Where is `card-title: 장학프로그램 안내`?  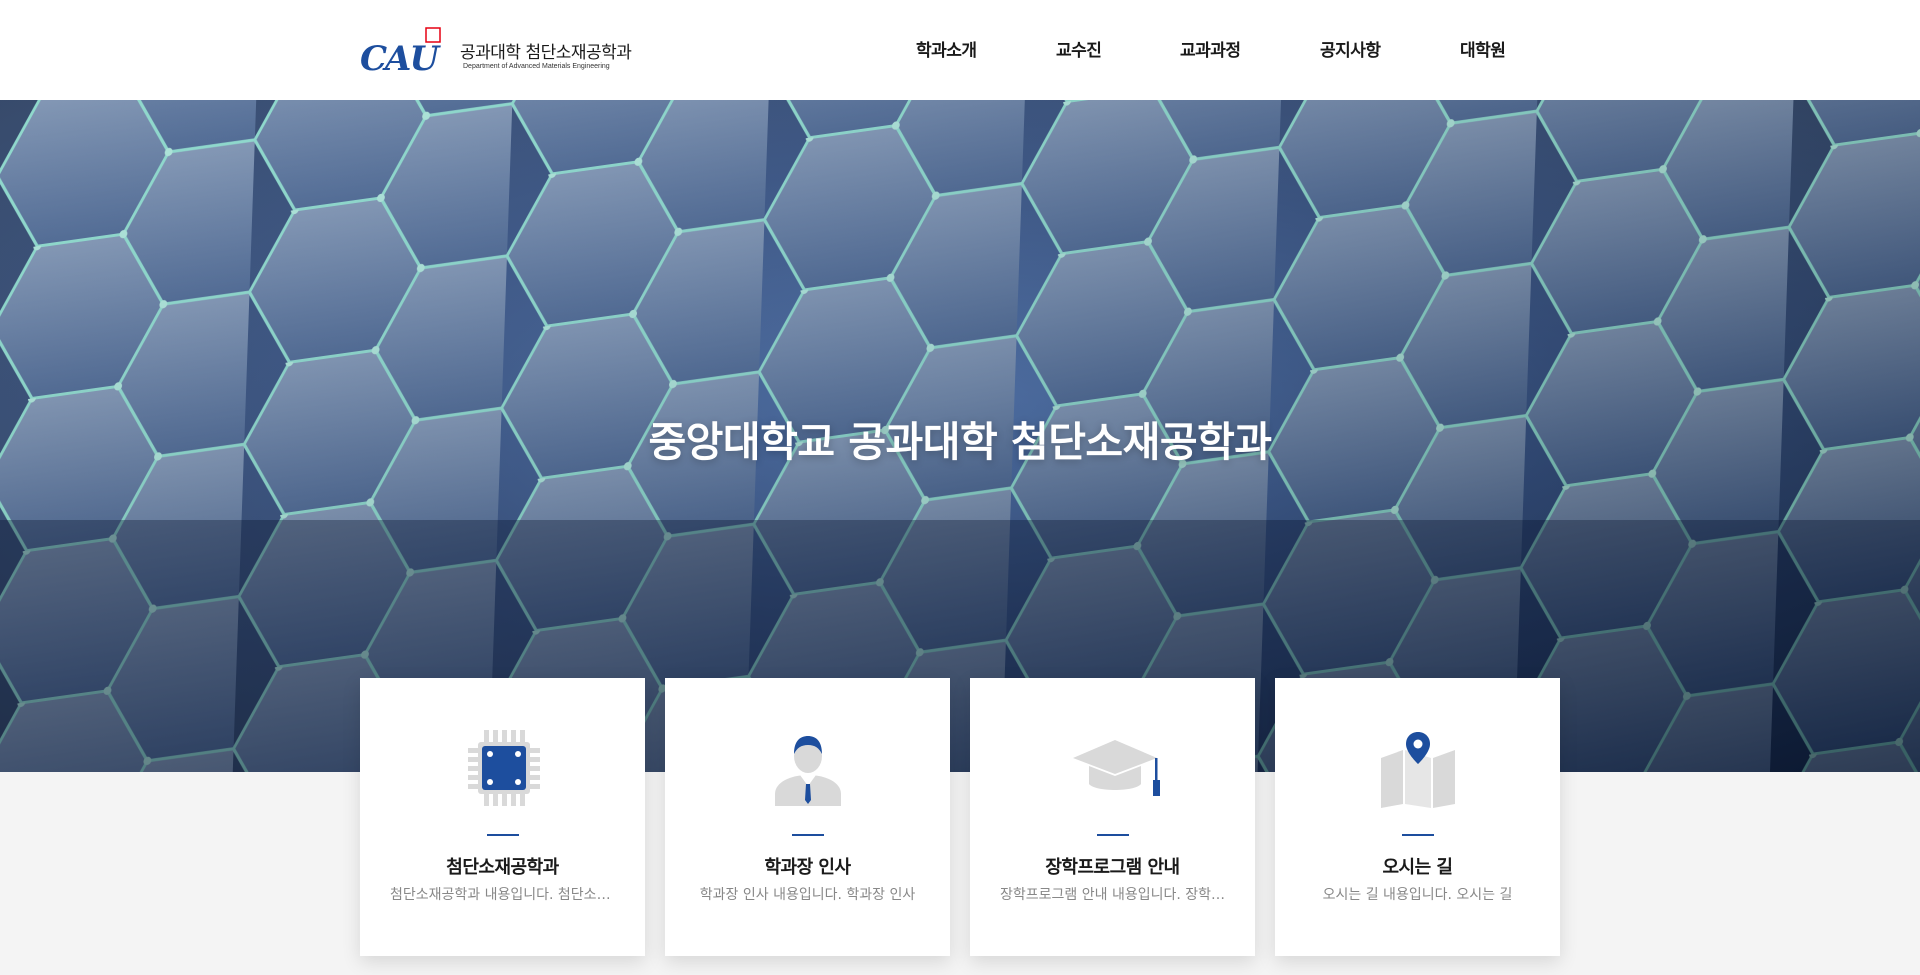
card-title: 장학프로그램 안내 is located at coordinates (1112, 867).